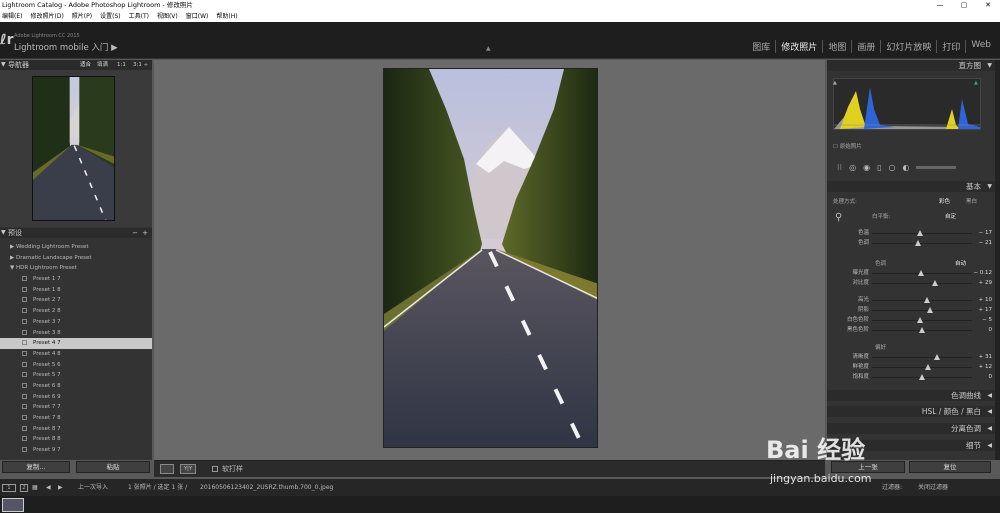 The height and width of the screenshot is (513, 1000). I want to click on shadow-clipping-icon: ▲, so click(835, 83).